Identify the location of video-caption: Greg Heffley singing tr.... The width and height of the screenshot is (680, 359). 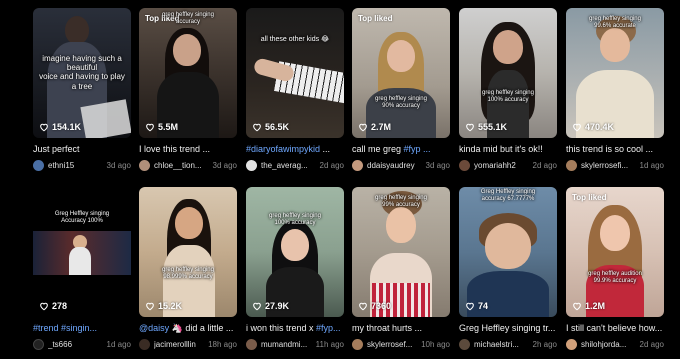
(508, 328).